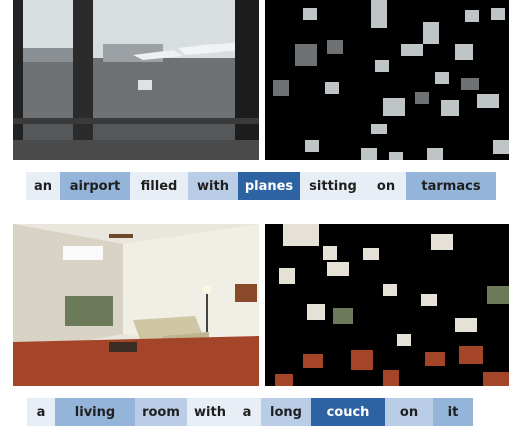  I want to click on caption-word: an, so click(43, 186).